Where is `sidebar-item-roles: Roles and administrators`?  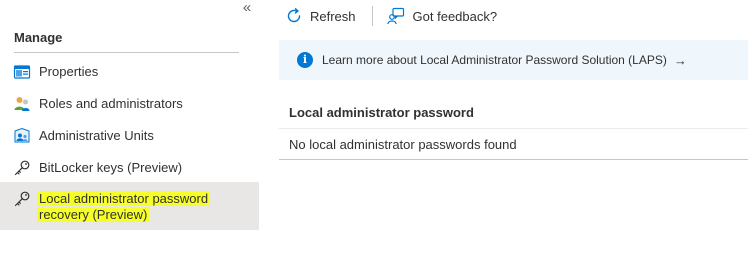 sidebar-item-roles: Roles and administrators is located at coordinates (129, 104).